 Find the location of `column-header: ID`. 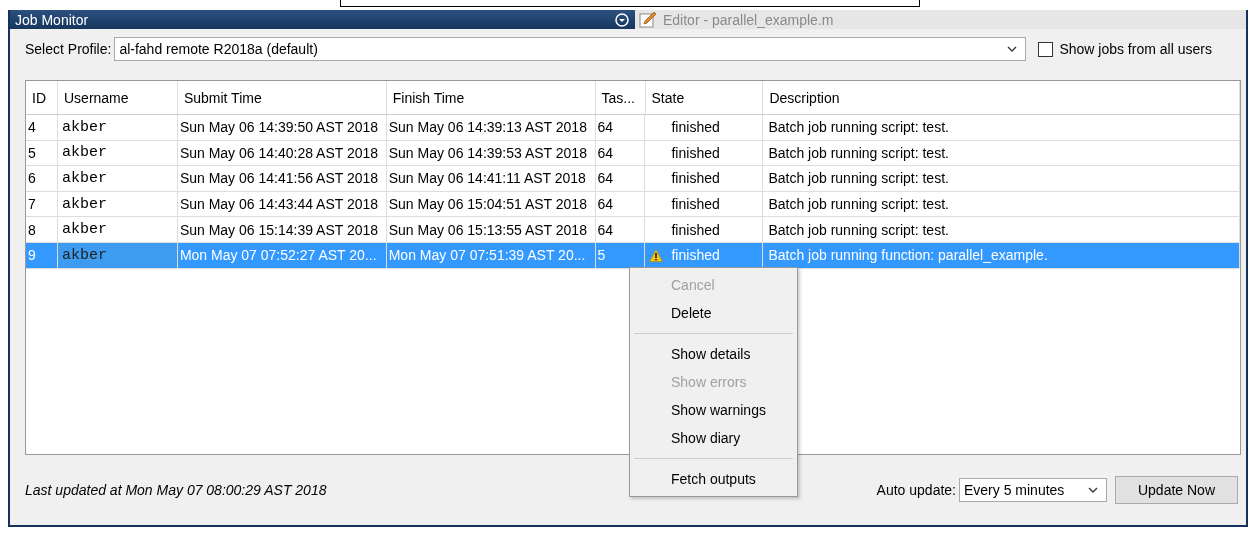

column-header: ID is located at coordinates (42, 97).